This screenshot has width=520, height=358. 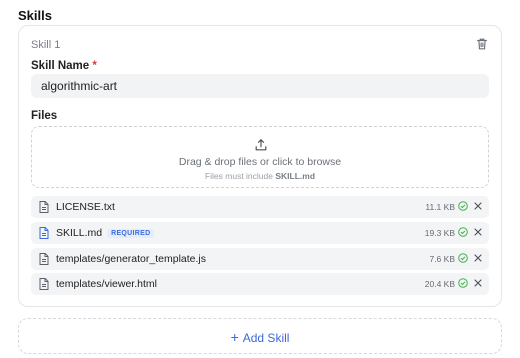 What do you see at coordinates (131, 233) in the screenshot?
I see `required-badge: REQUIRED` at bounding box center [131, 233].